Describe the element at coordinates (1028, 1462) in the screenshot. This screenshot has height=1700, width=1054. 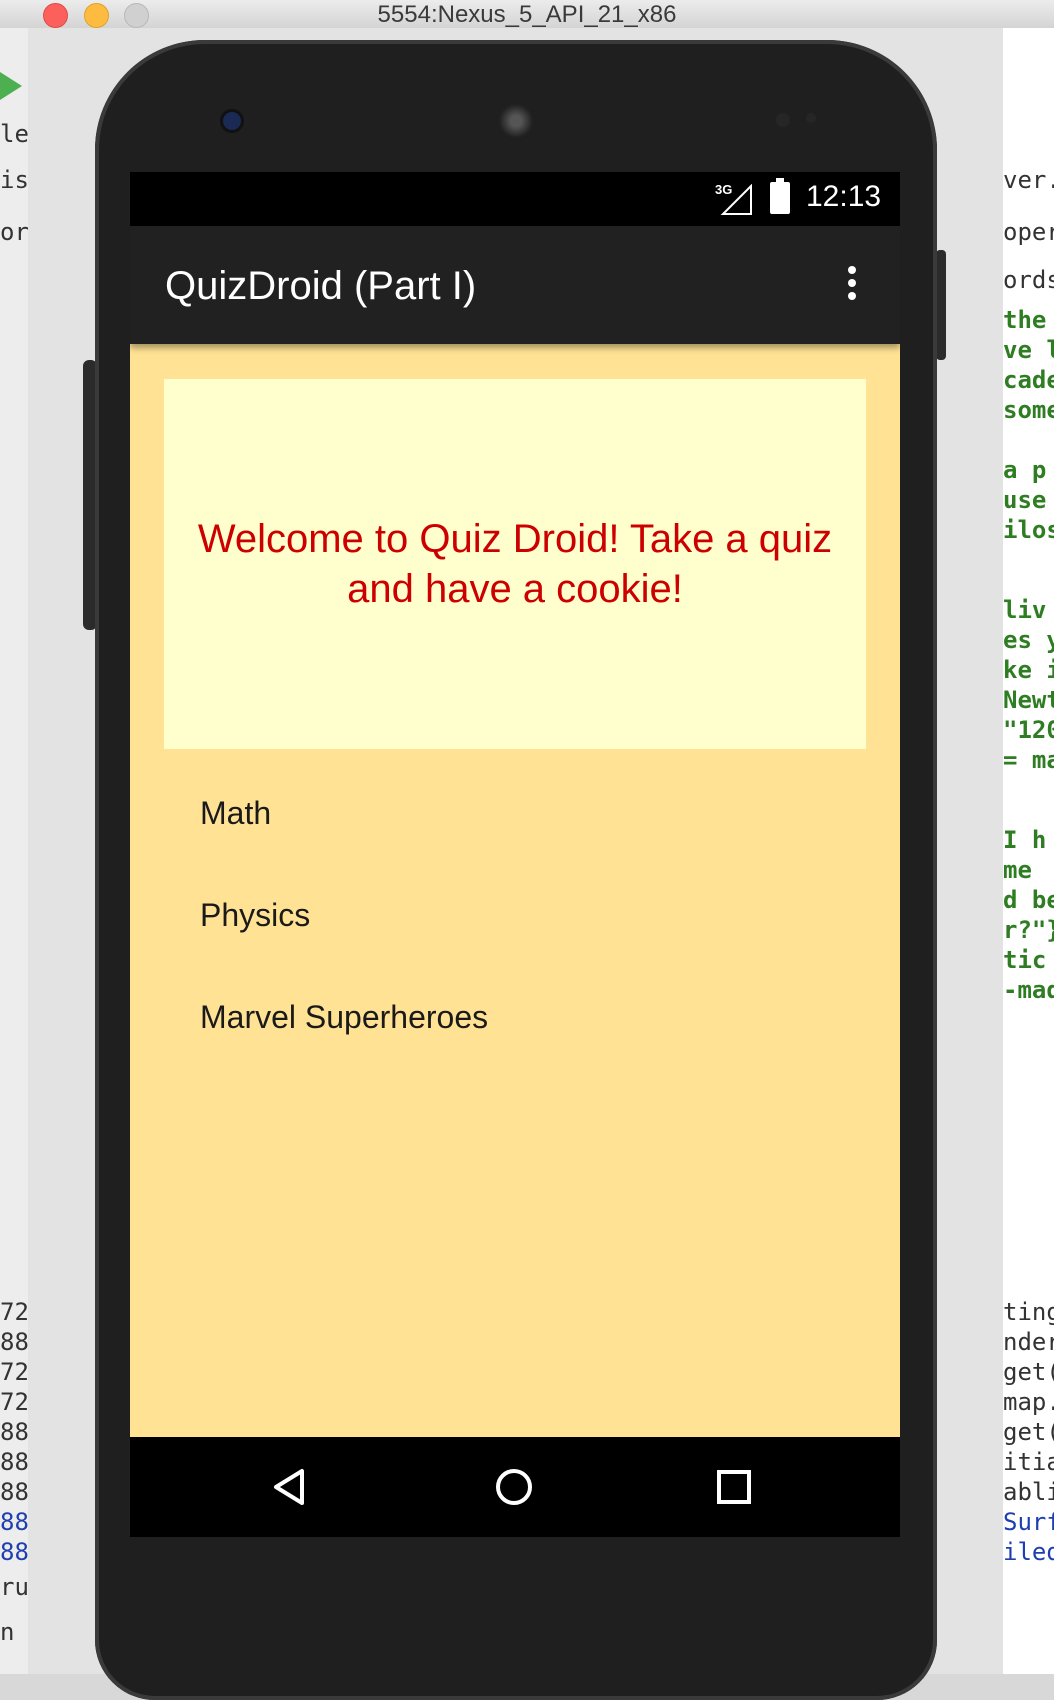
I see `ide-code-line: itia` at that location.